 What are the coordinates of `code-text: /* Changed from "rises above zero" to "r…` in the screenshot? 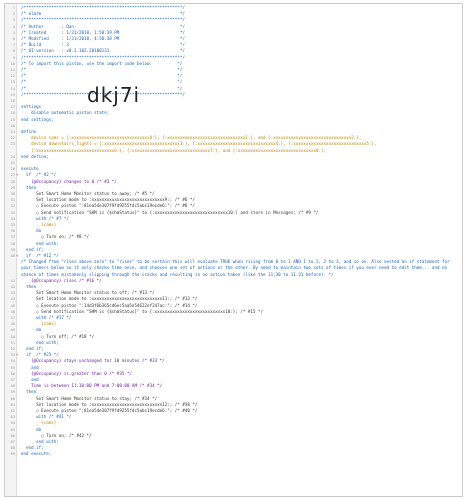 It's located at (235, 268).